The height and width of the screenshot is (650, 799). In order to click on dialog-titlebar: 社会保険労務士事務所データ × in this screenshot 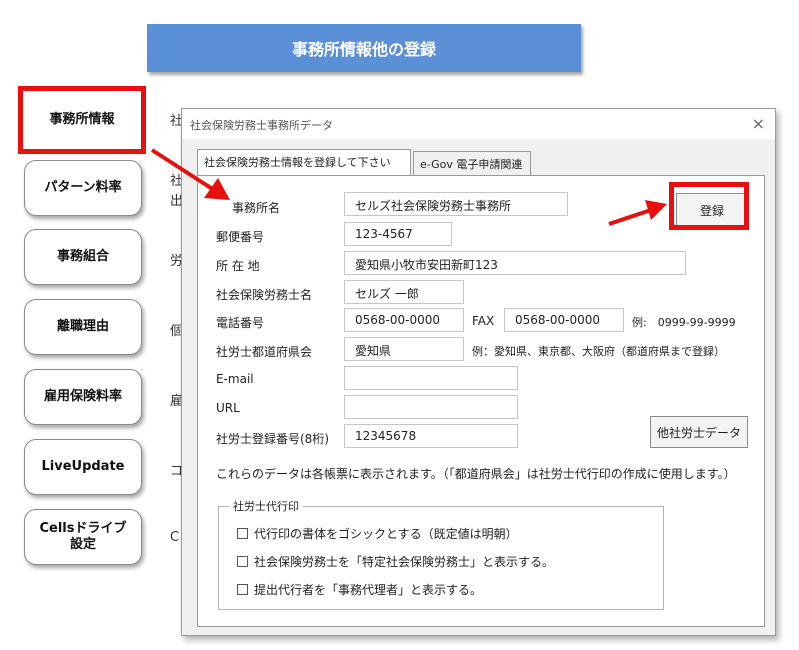, I will do `click(478, 124)`.